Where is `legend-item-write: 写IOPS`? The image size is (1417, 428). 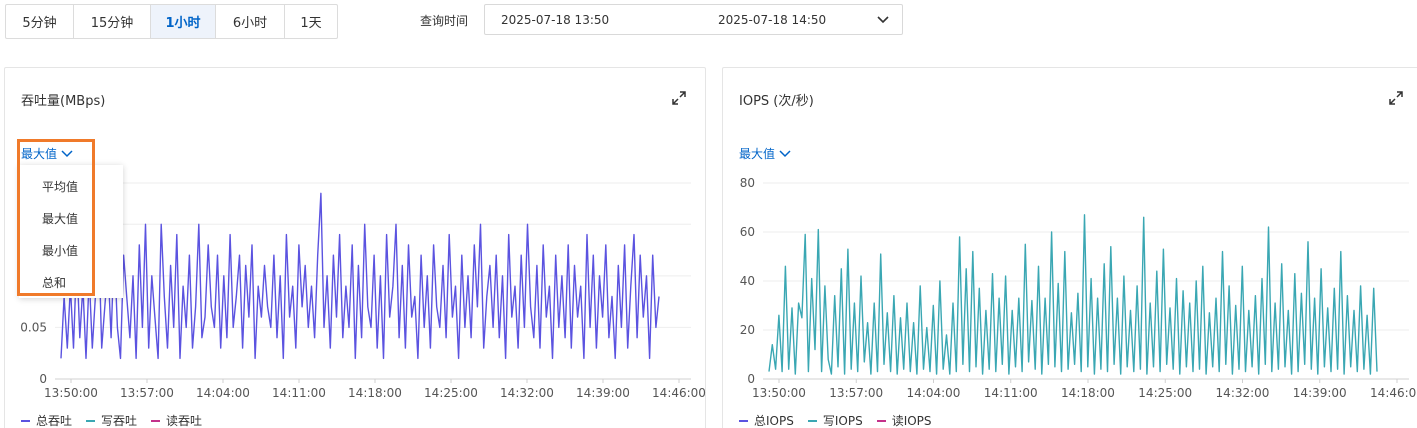 legend-item-write: 写IOPS is located at coordinates (835, 420).